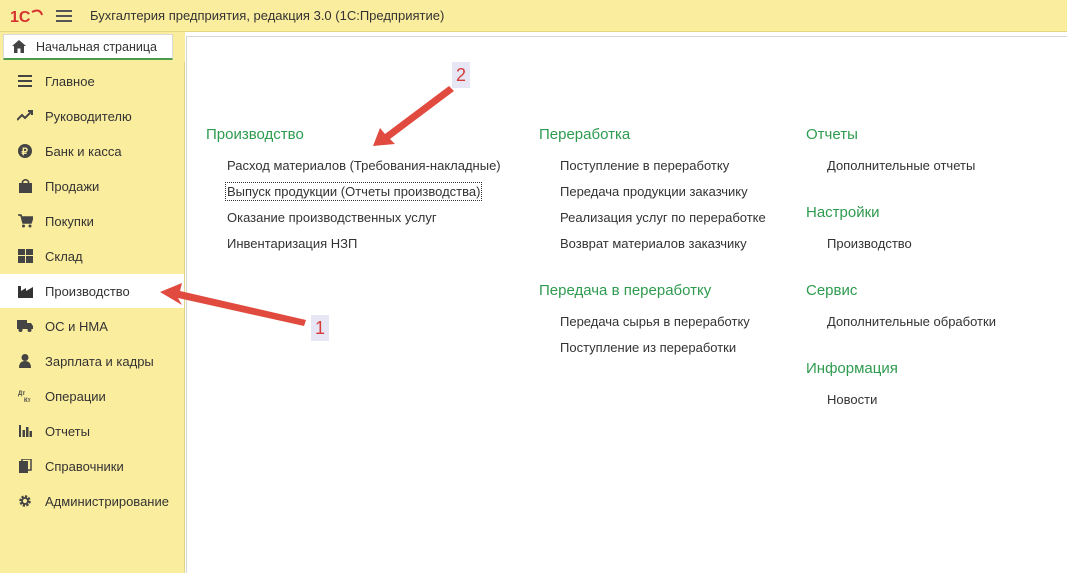 This screenshot has height=573, width=1067. I want to click on sidebar-item-warehouse: Склад, so click(92, 256).